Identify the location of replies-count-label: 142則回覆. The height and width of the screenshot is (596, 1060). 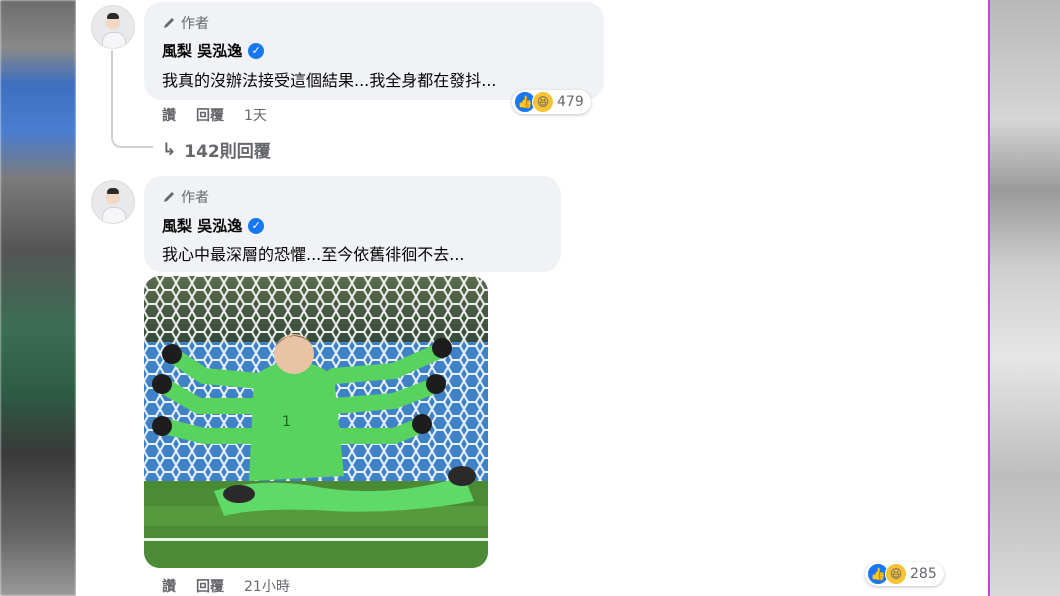
(227, 152).